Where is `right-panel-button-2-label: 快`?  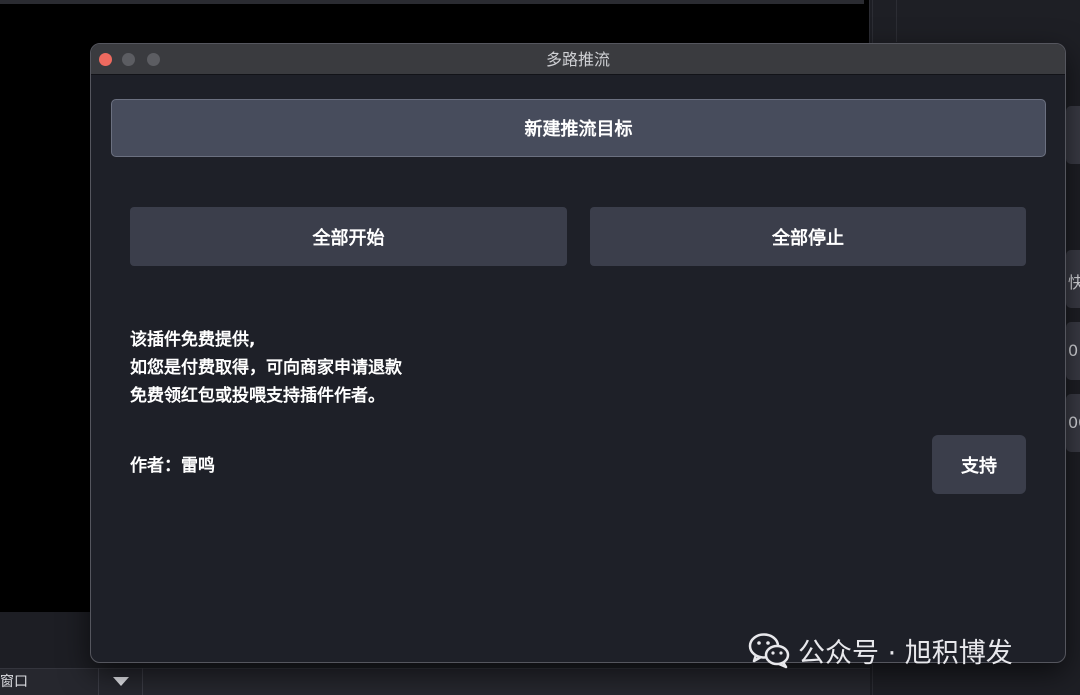 right-panel-button-2-label: 快 is located at coordinates (1074, 282).